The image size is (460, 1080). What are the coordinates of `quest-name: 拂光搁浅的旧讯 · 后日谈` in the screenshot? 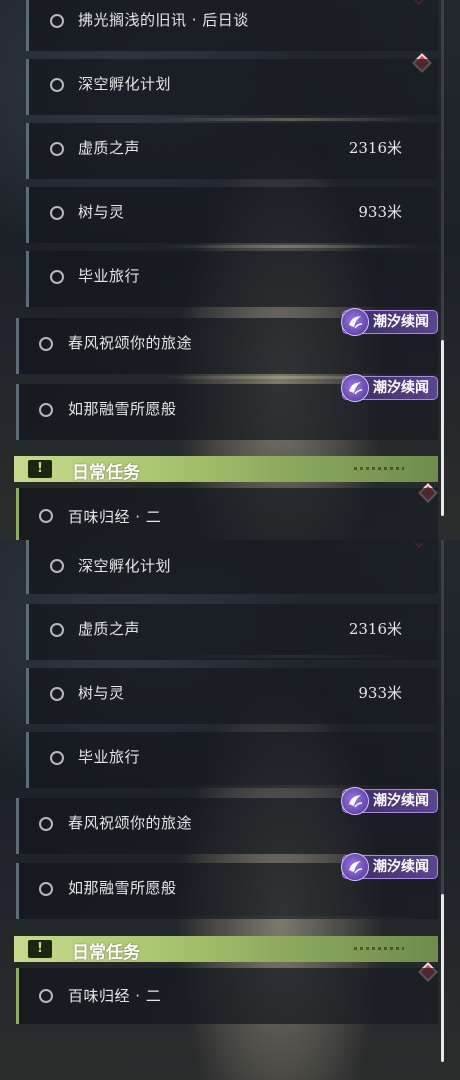 It's located at (163, 20).